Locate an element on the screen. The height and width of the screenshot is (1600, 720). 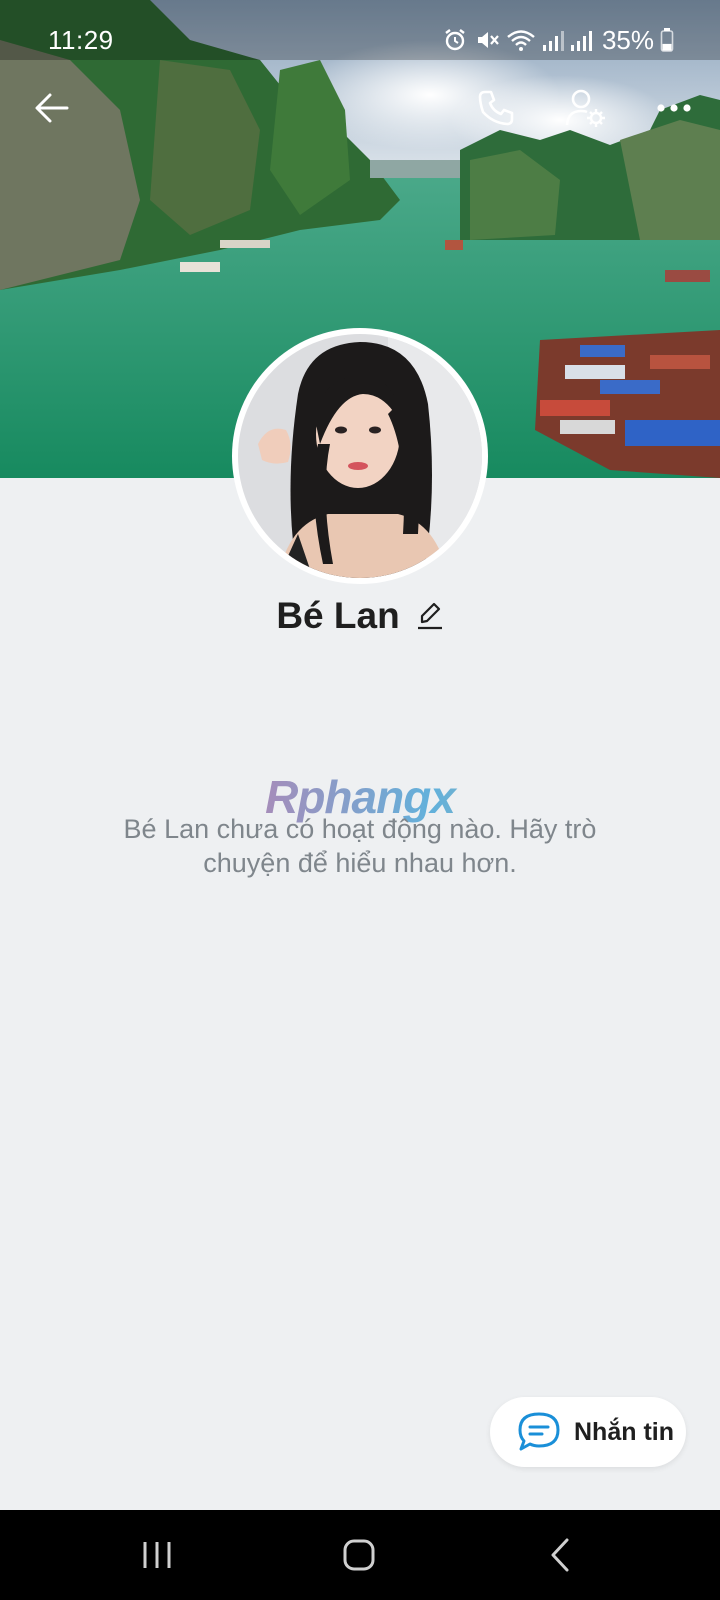
pencil-icon is located at coordinates (430, 616).